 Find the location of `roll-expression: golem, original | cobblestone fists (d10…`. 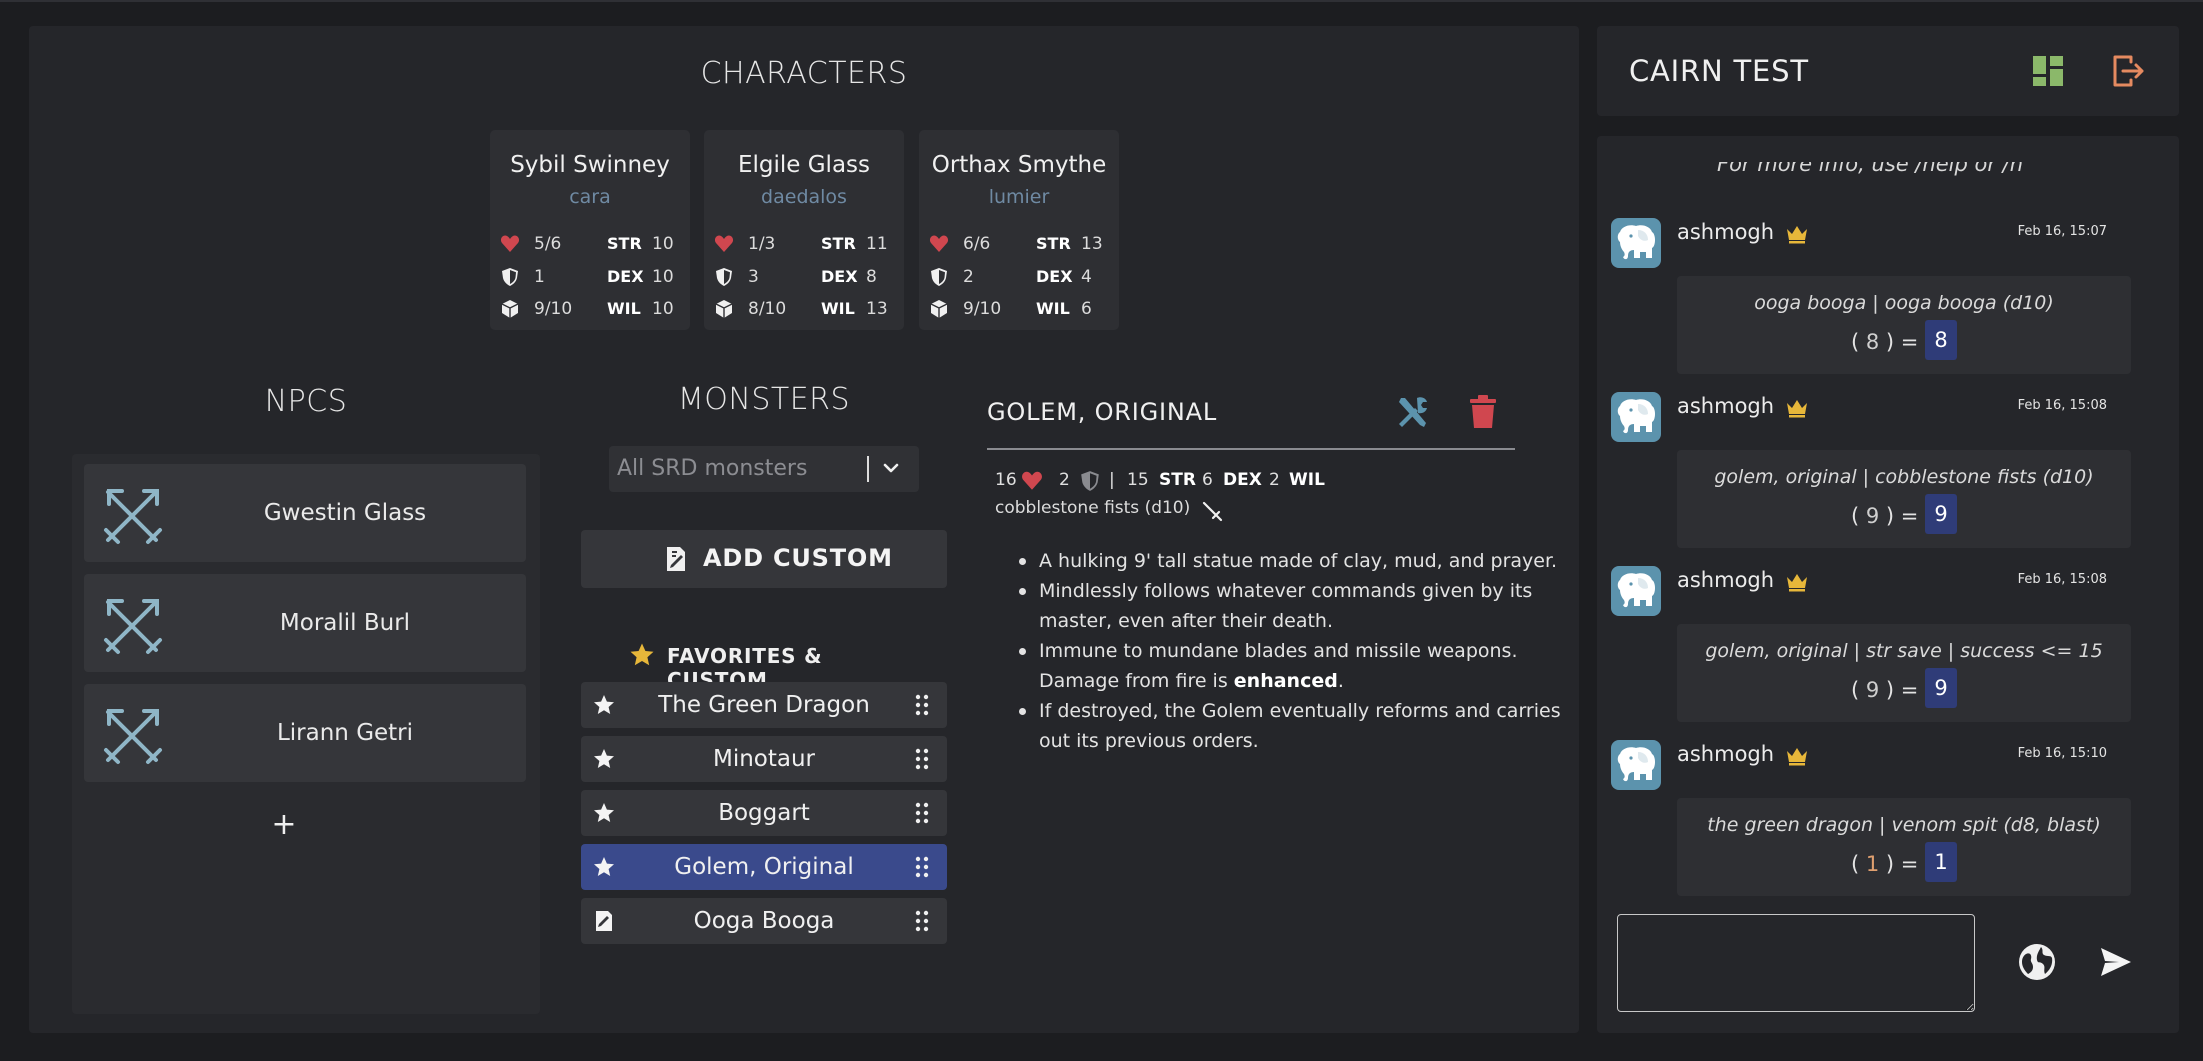

roll-expression: golem, original | cobblestone fists (d10… is located at coordinates (1904, 477).